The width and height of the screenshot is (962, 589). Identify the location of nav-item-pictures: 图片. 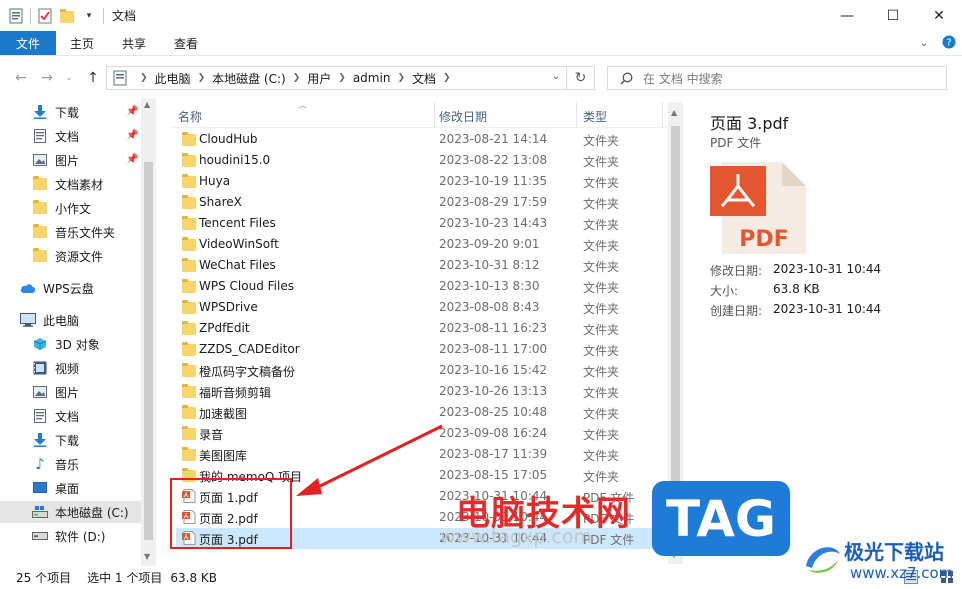
(70, 160).